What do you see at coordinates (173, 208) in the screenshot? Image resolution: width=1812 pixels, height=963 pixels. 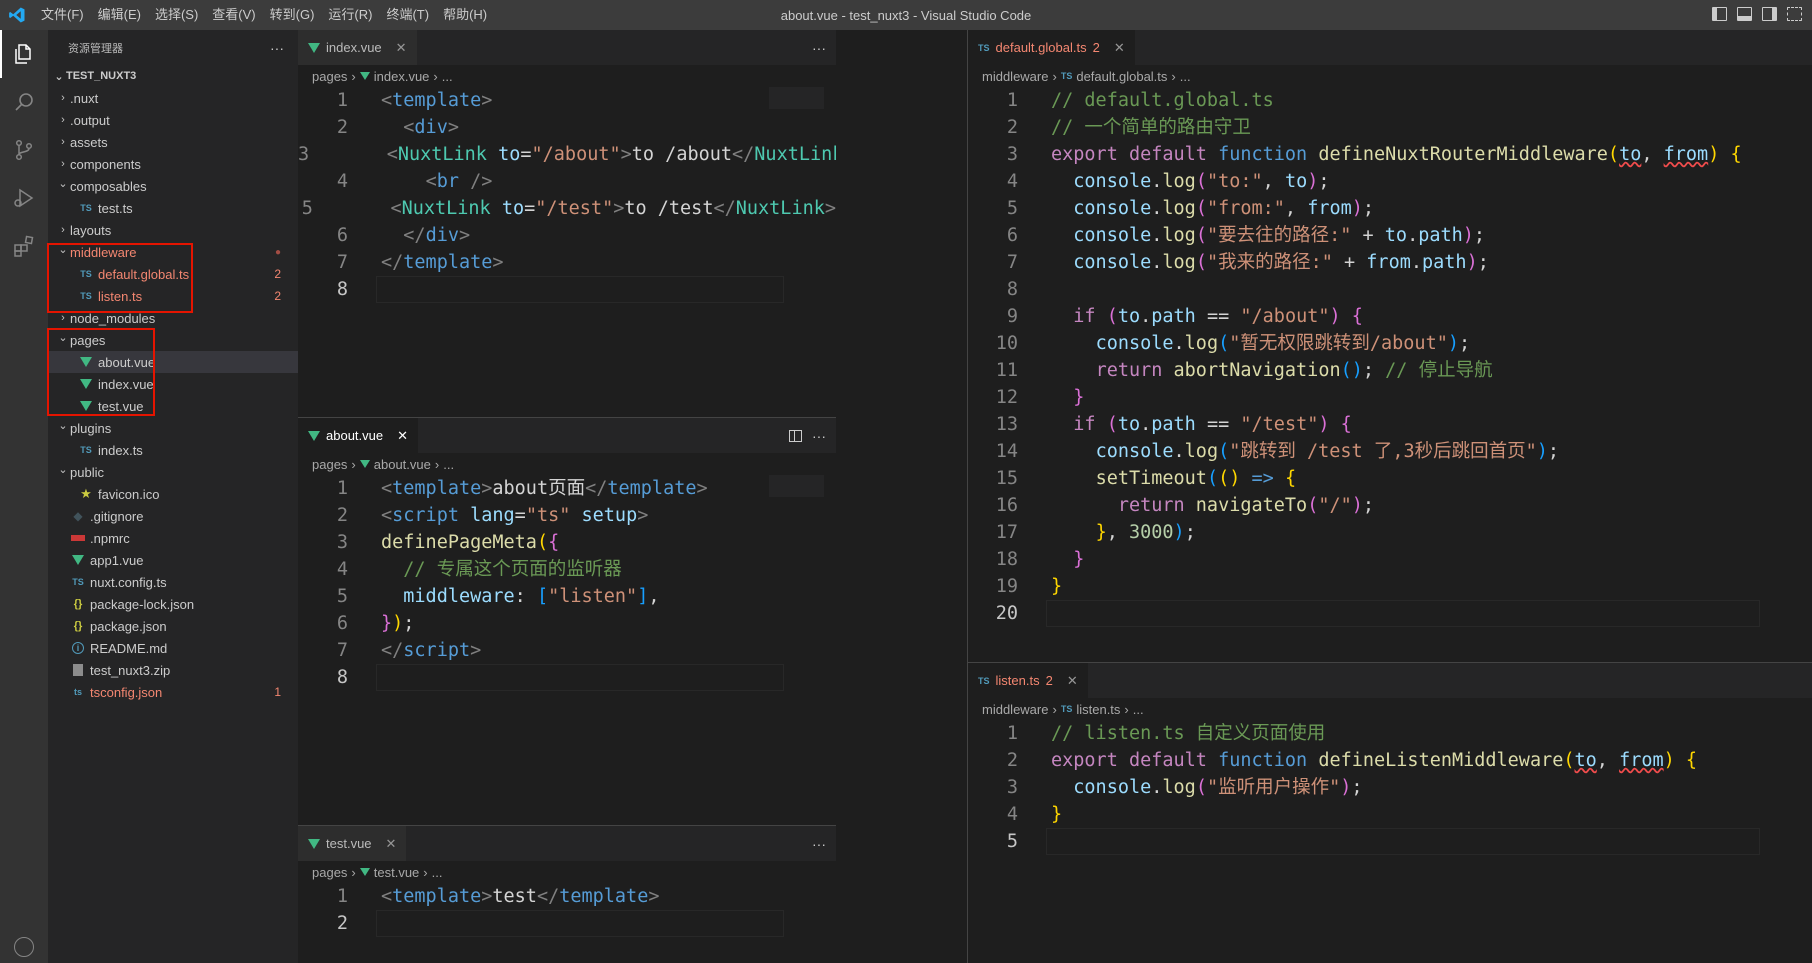 I see `tree-file: TS test.ts` at bounding box center [173, 208].